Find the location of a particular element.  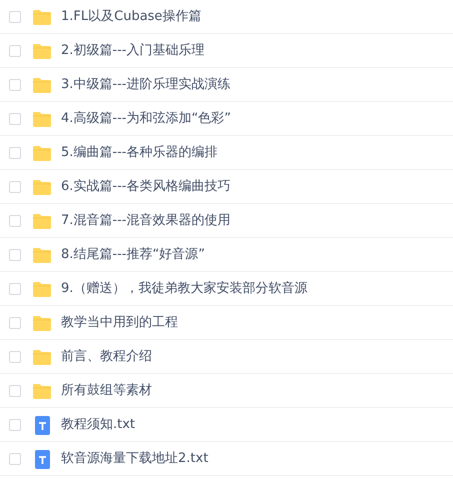

file-name: 教学当中用到的工程 is located at coordinates (119, 322).